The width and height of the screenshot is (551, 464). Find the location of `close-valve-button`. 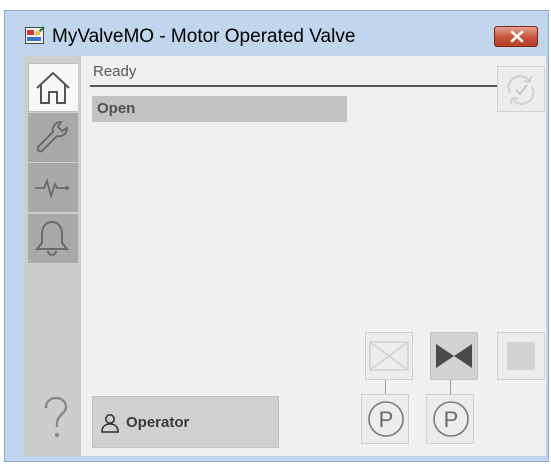

close-valve-button is located at coordinates (389, 356).